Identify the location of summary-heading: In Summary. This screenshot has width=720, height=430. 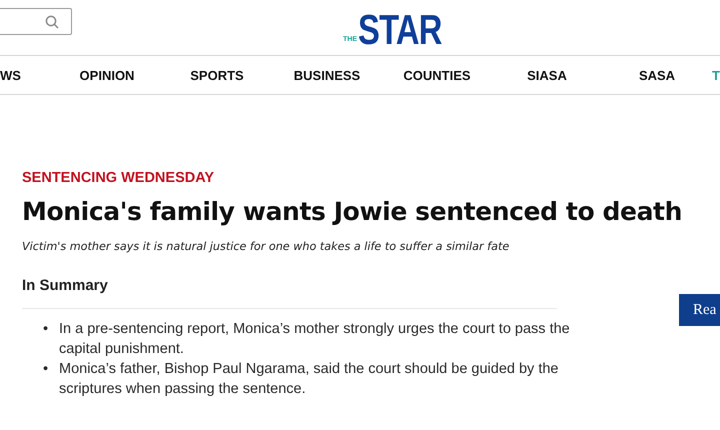
(289, 293).